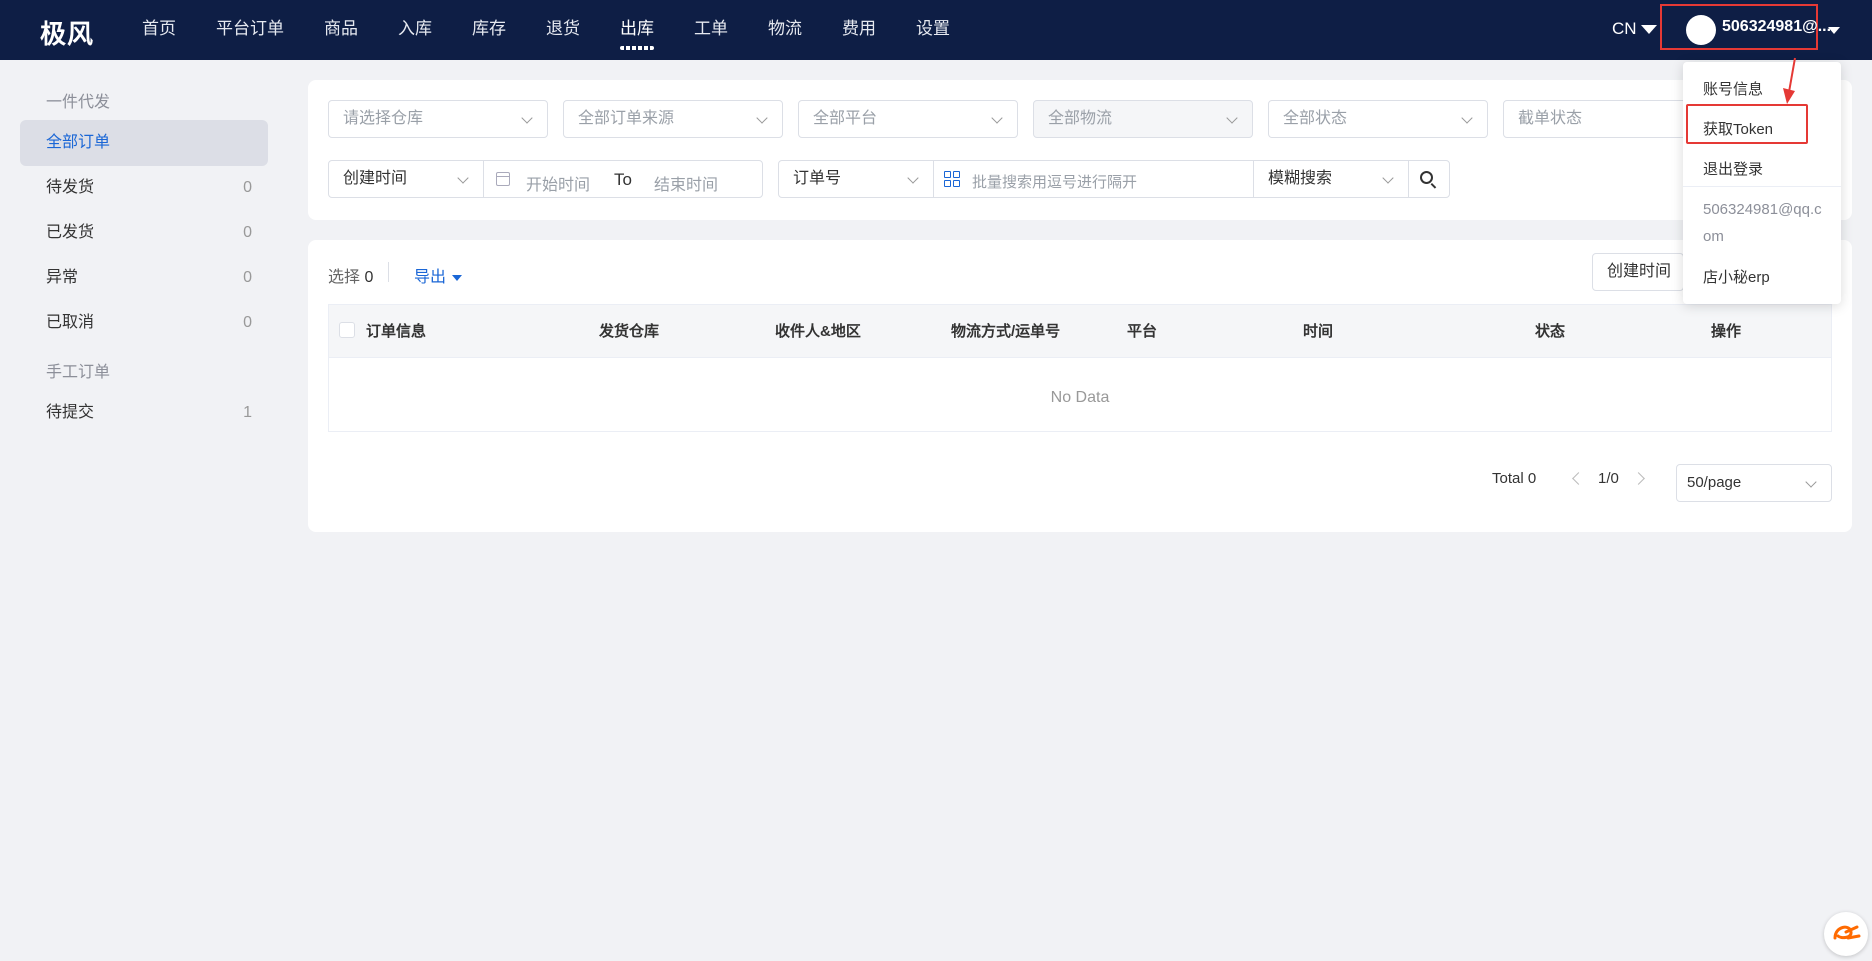 This screenshot has height=961, width=1872. What do you see at coordinates (347, 330) in the screenshot?
I see `select-all-checkbox` at bounding box center [347, 330].